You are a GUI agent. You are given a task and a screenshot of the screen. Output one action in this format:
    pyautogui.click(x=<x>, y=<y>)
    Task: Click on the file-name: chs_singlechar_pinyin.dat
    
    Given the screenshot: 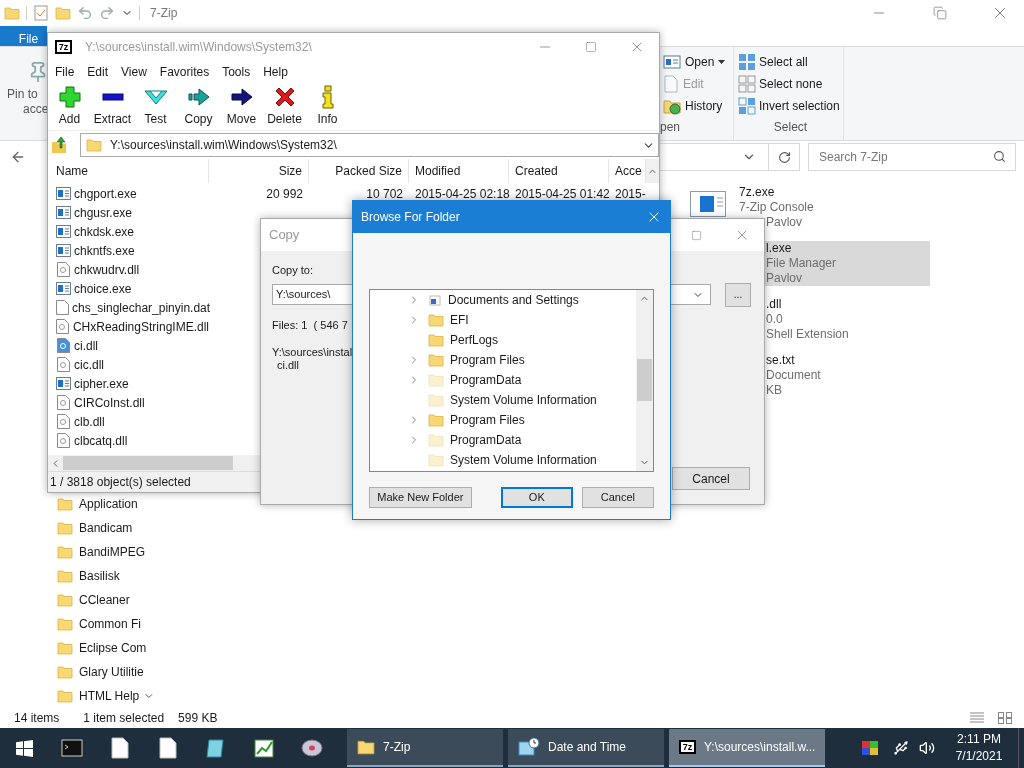 What is the action you would take?
    pyautogui.click(x=128, y=307)
    